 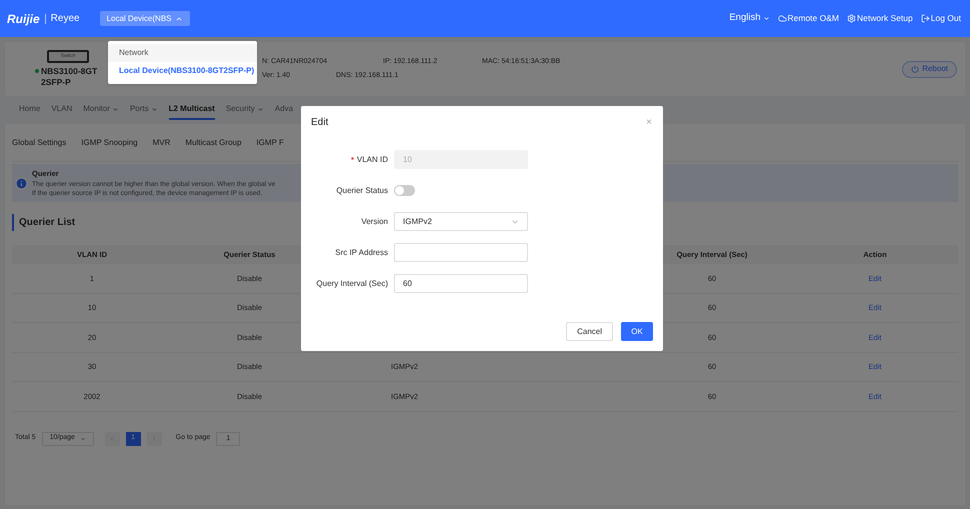 I want to click on cancel-button: Cancel, so click(x=589, y=331).